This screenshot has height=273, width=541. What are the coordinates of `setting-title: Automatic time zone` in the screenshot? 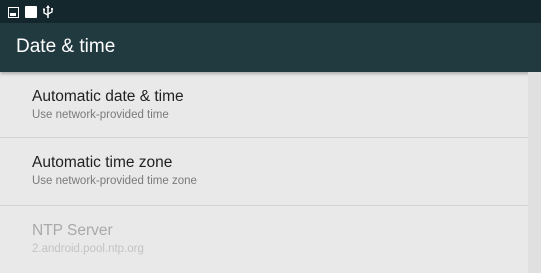 It's located at (102, 162).